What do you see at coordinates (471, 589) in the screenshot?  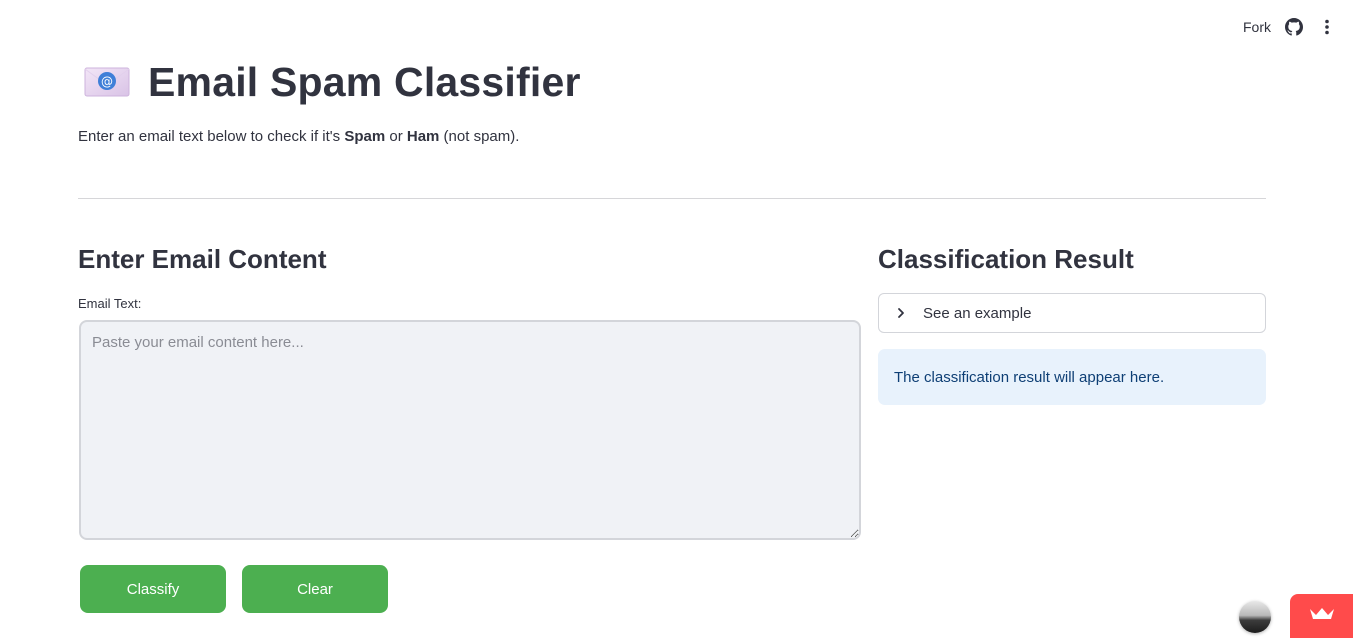 I see `action-buttons: Classify Clear` at bounding box center [471, 589].